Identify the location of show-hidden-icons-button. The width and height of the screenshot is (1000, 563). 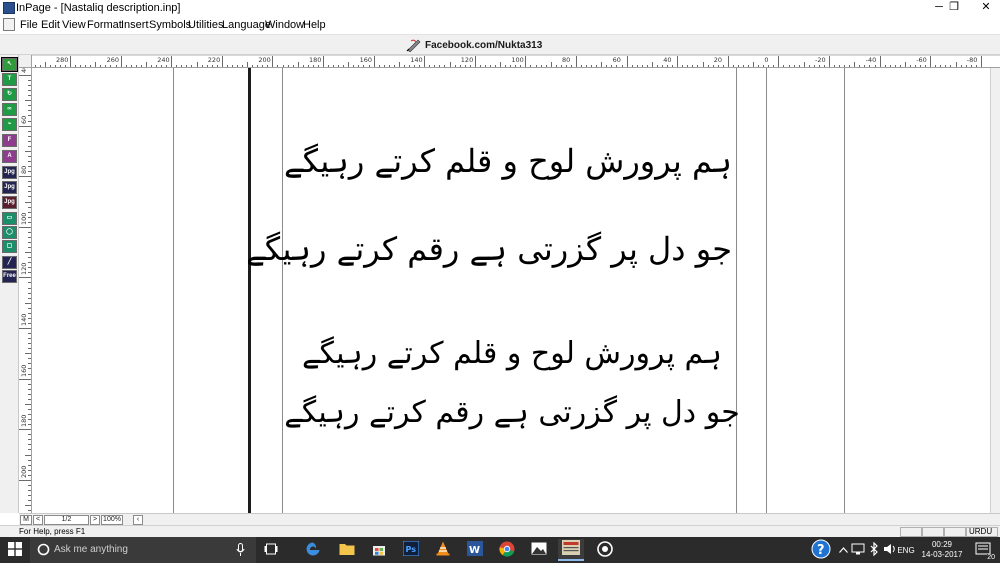
(843, 550).